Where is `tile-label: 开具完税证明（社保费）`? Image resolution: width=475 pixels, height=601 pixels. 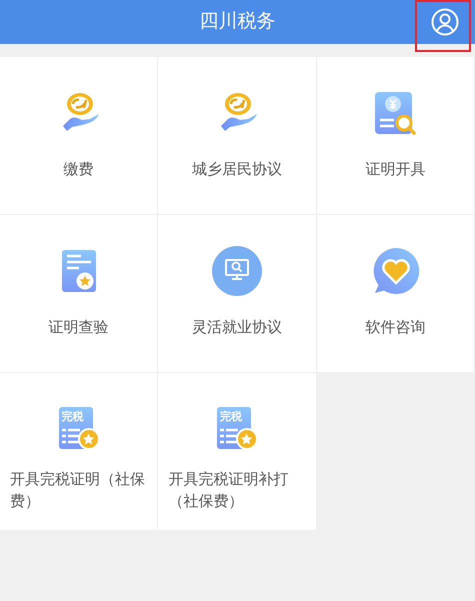 tile-label: 开具完税证明（社保费） is located at coordinates (77, 491).